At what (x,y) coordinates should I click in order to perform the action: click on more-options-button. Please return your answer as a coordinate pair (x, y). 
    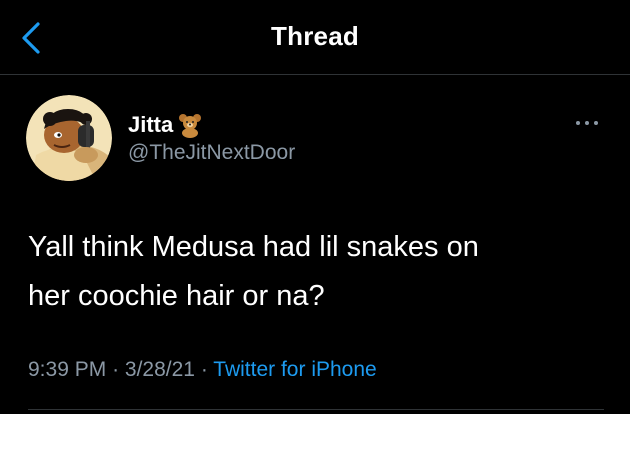
    Looking at the image, I should click on (587, 123).